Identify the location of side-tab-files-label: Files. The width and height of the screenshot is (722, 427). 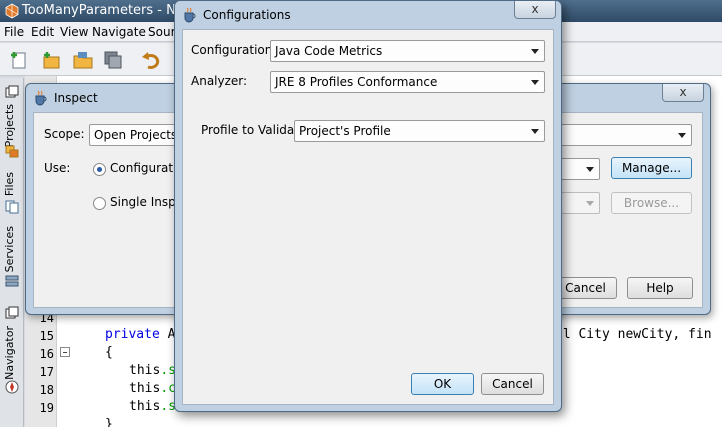
(9, 184).